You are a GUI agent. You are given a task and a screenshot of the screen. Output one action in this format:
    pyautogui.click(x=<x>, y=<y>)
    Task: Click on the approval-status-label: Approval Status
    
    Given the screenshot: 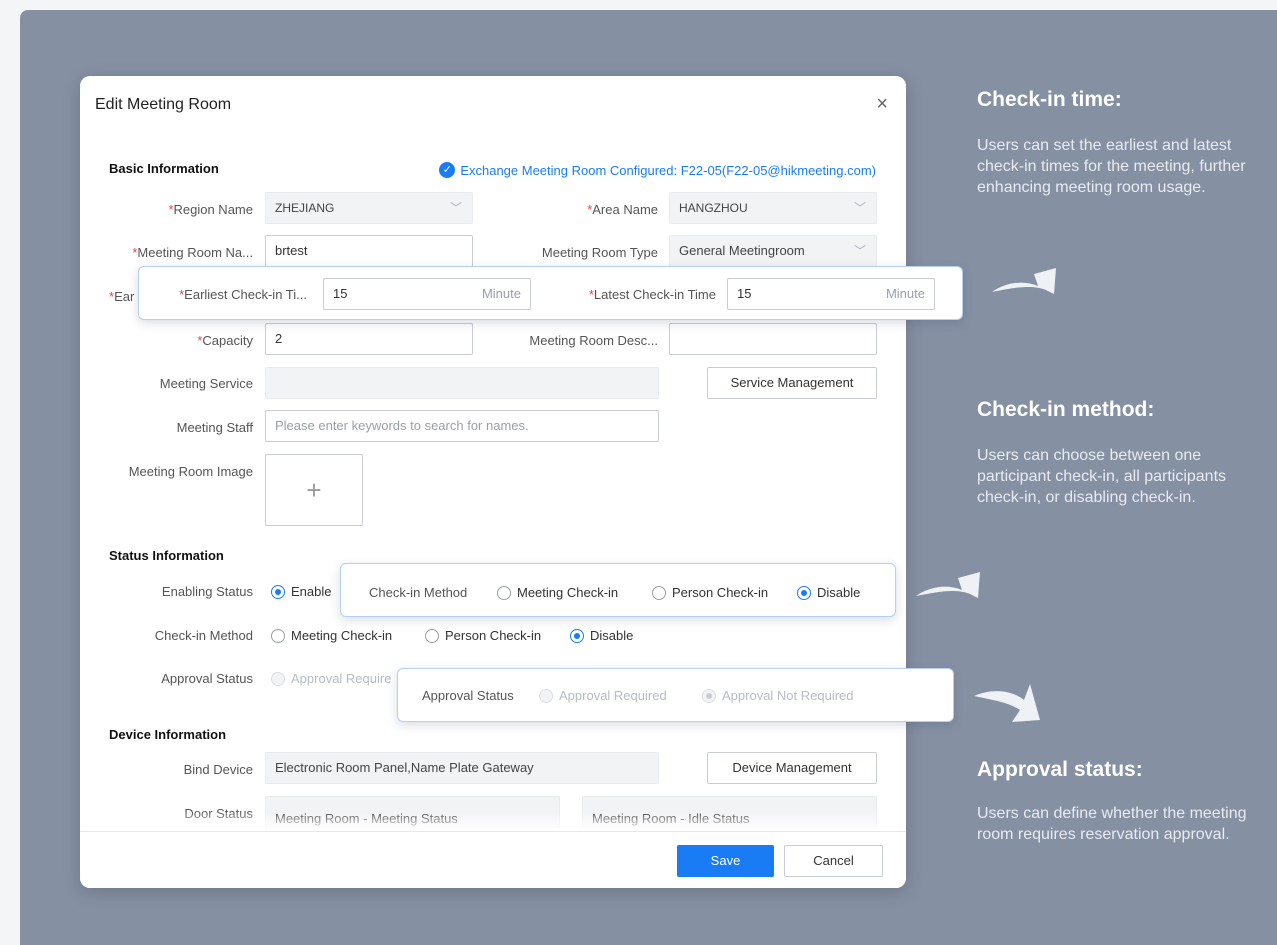 What is the action you would take?
    pyautogui.click(x=207, y=678)
    